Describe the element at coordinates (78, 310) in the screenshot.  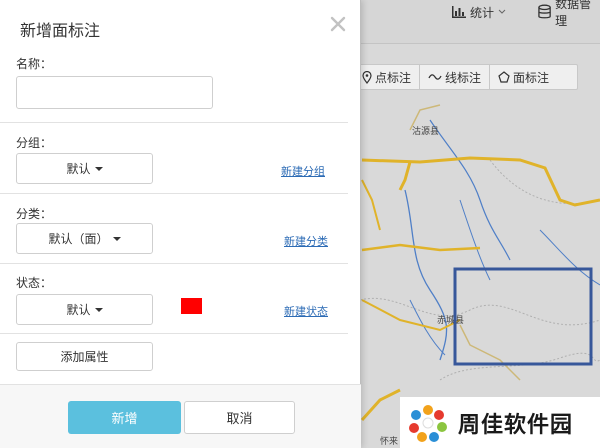
I see `status-select-value: 默认` at that location.